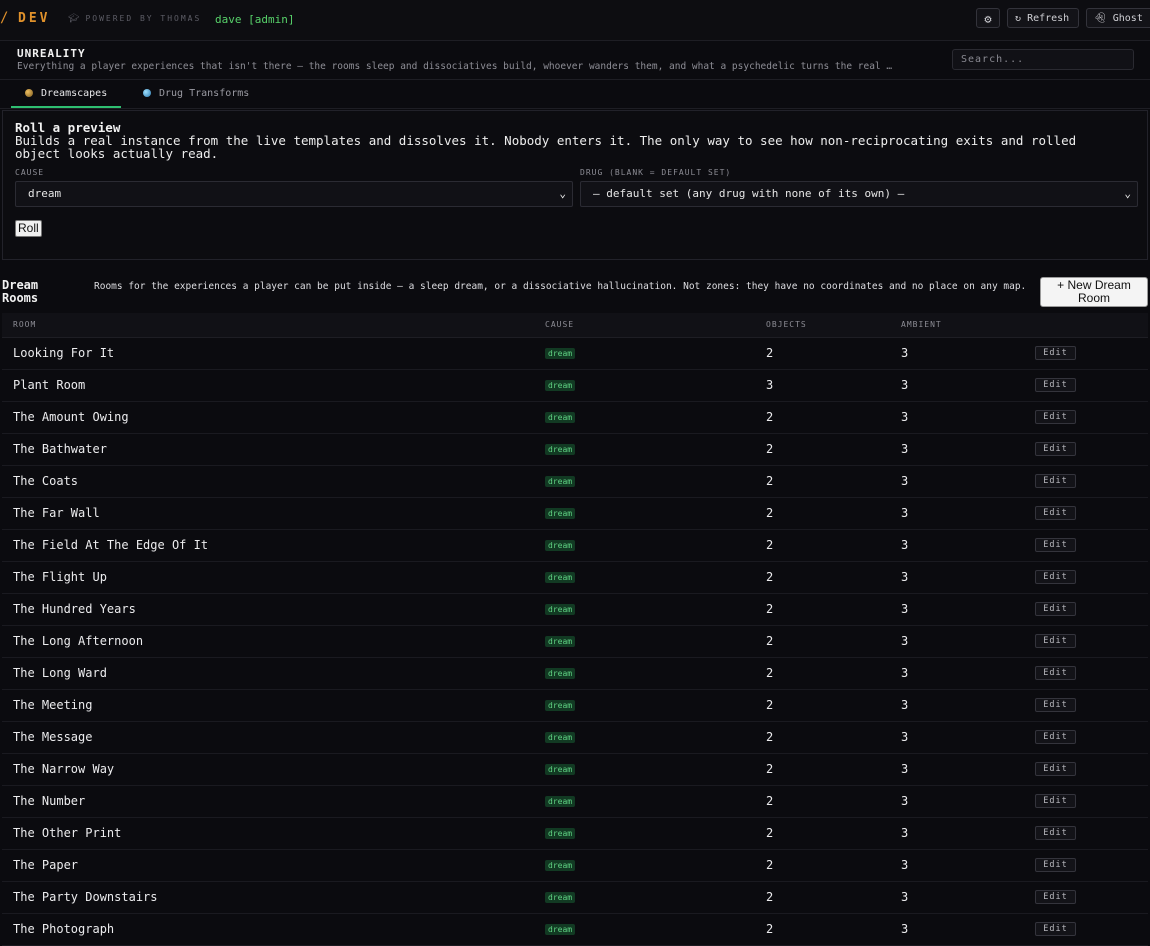 This screenshot has width=1150, height=946. Describe the element at coordinates (85, 897) in the screenshot. I see `room-name: The Party Downstairs` at that location.